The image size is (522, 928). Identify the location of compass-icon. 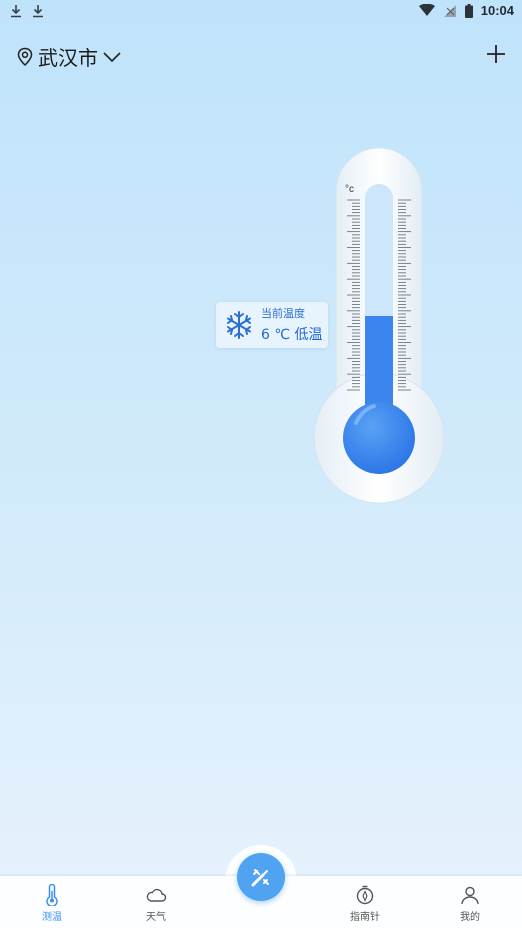
(365, 895).